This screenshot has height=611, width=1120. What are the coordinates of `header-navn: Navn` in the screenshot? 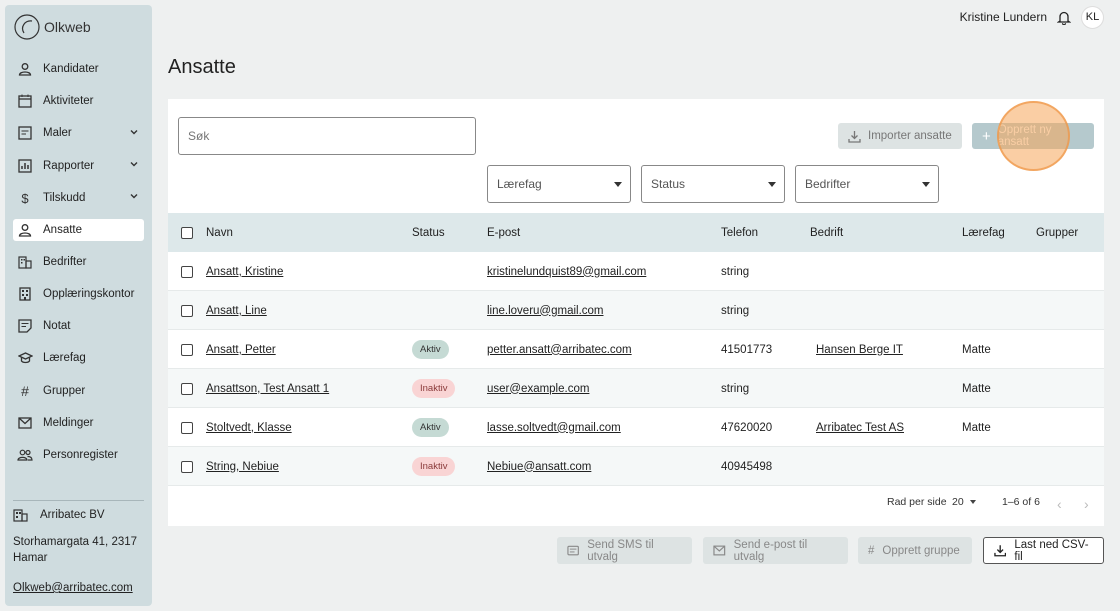 It's located at (219, 232).